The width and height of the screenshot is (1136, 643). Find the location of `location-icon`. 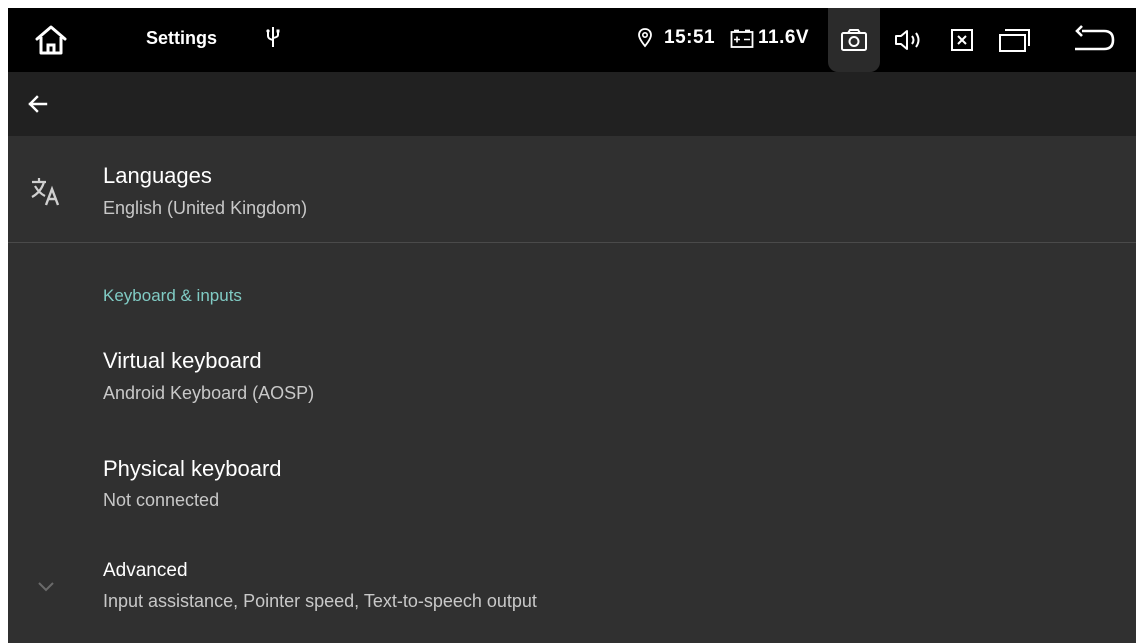

location-icon is located at coordinates (645, 38).